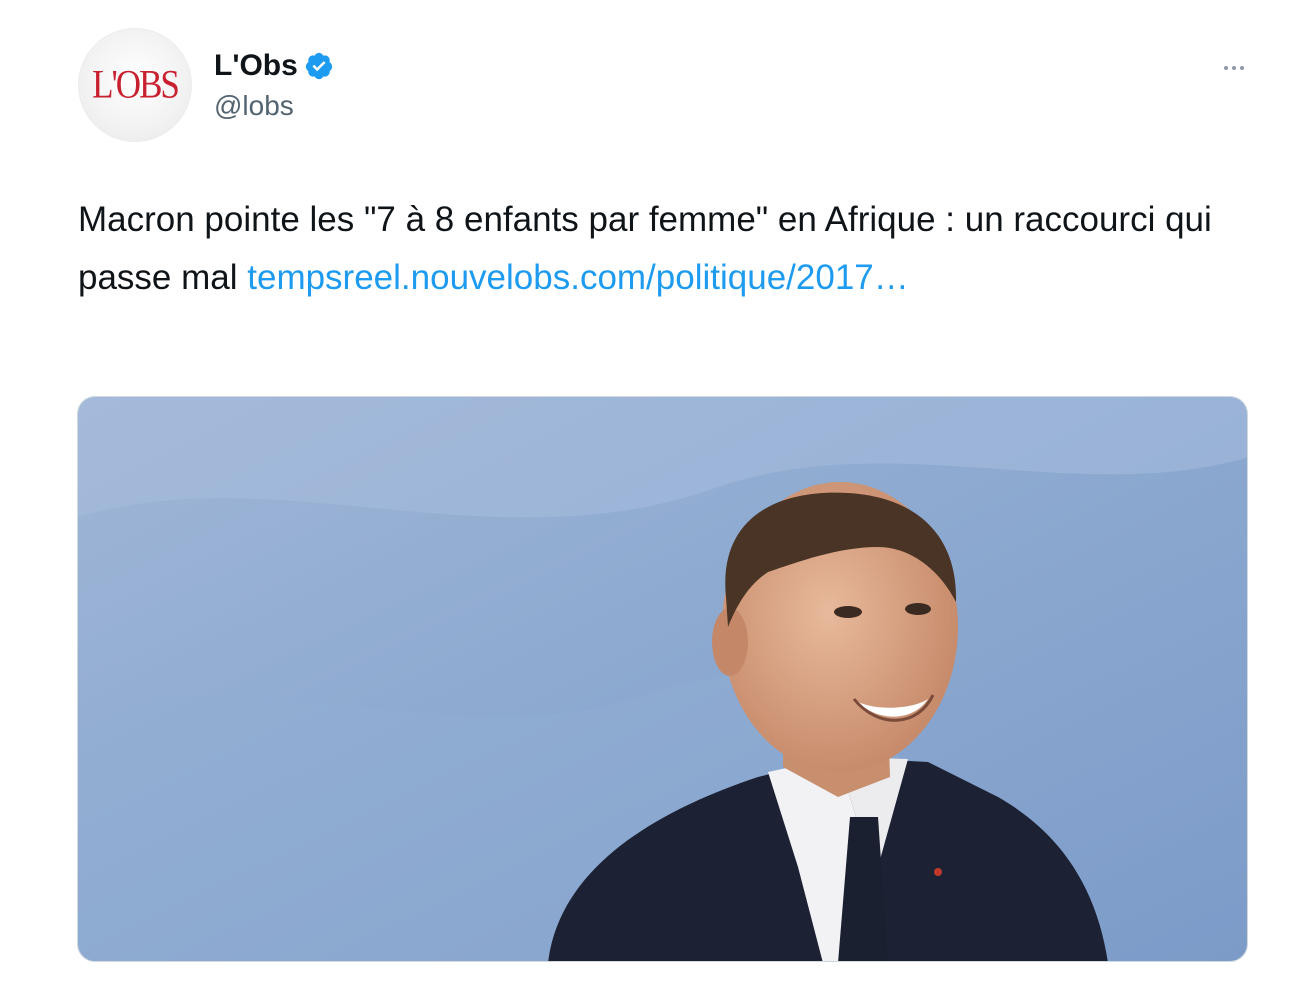  Describe the element at coordinates (256, 66) in the screenshot. I see `display-name: L'Obs` at that location.